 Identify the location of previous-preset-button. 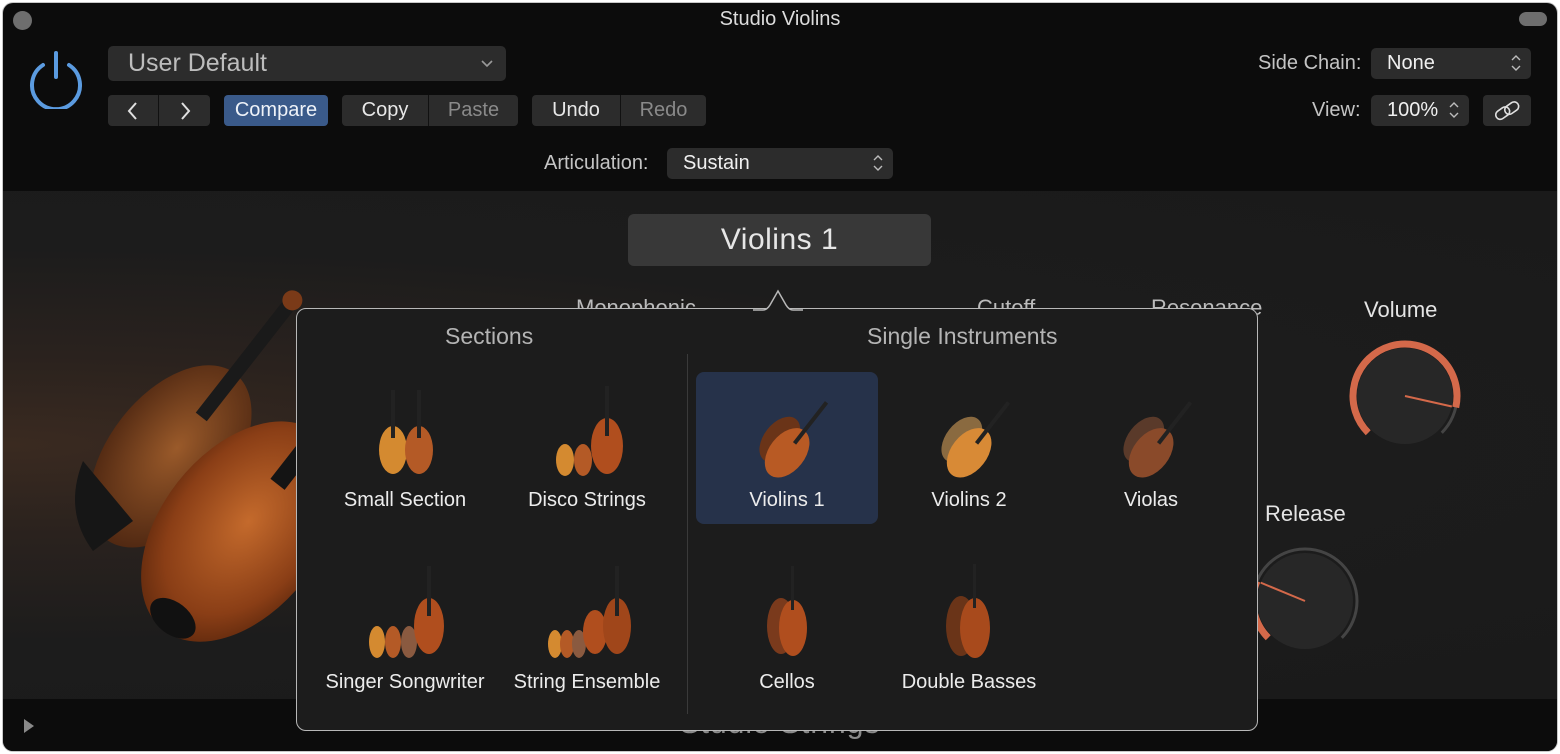
(133, 110).